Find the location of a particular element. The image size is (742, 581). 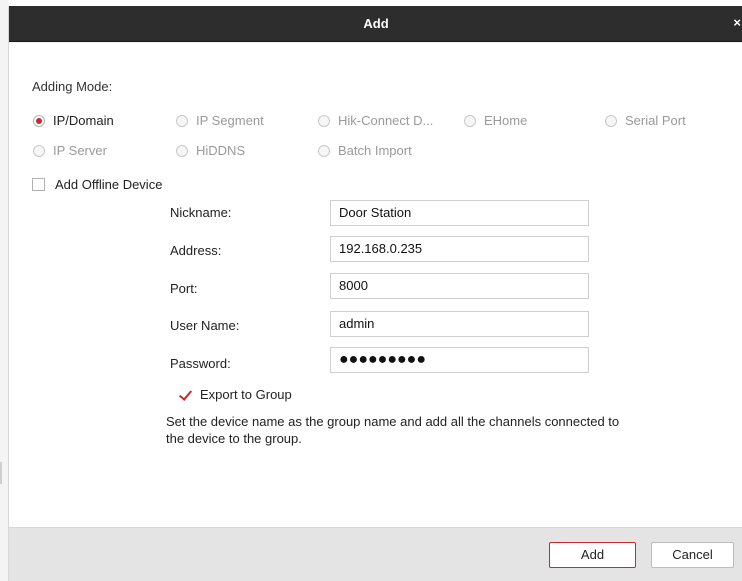

nickname-field: Door Station is located at coordinates (459, 213).